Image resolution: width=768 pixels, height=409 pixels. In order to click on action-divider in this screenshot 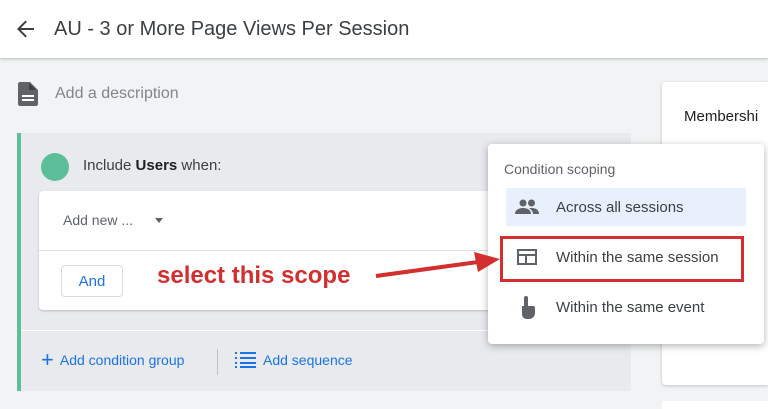, I will do `click(217, 362)`.